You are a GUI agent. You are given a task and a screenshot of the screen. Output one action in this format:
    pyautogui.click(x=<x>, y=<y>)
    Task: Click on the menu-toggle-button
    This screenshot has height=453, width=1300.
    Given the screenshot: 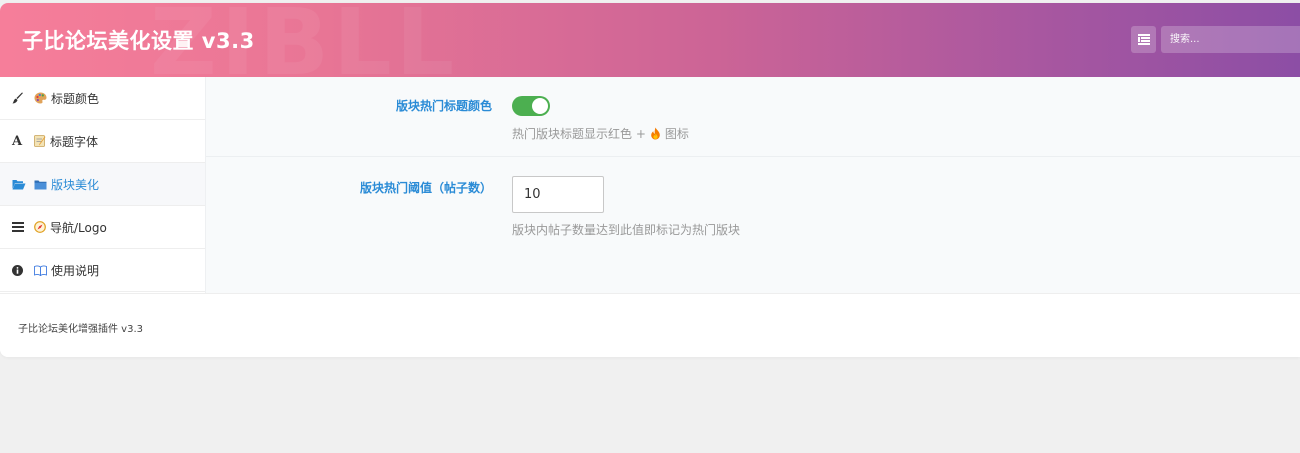 What is the action you would take?
    pyautogui.click(x=1143, y=39)
    